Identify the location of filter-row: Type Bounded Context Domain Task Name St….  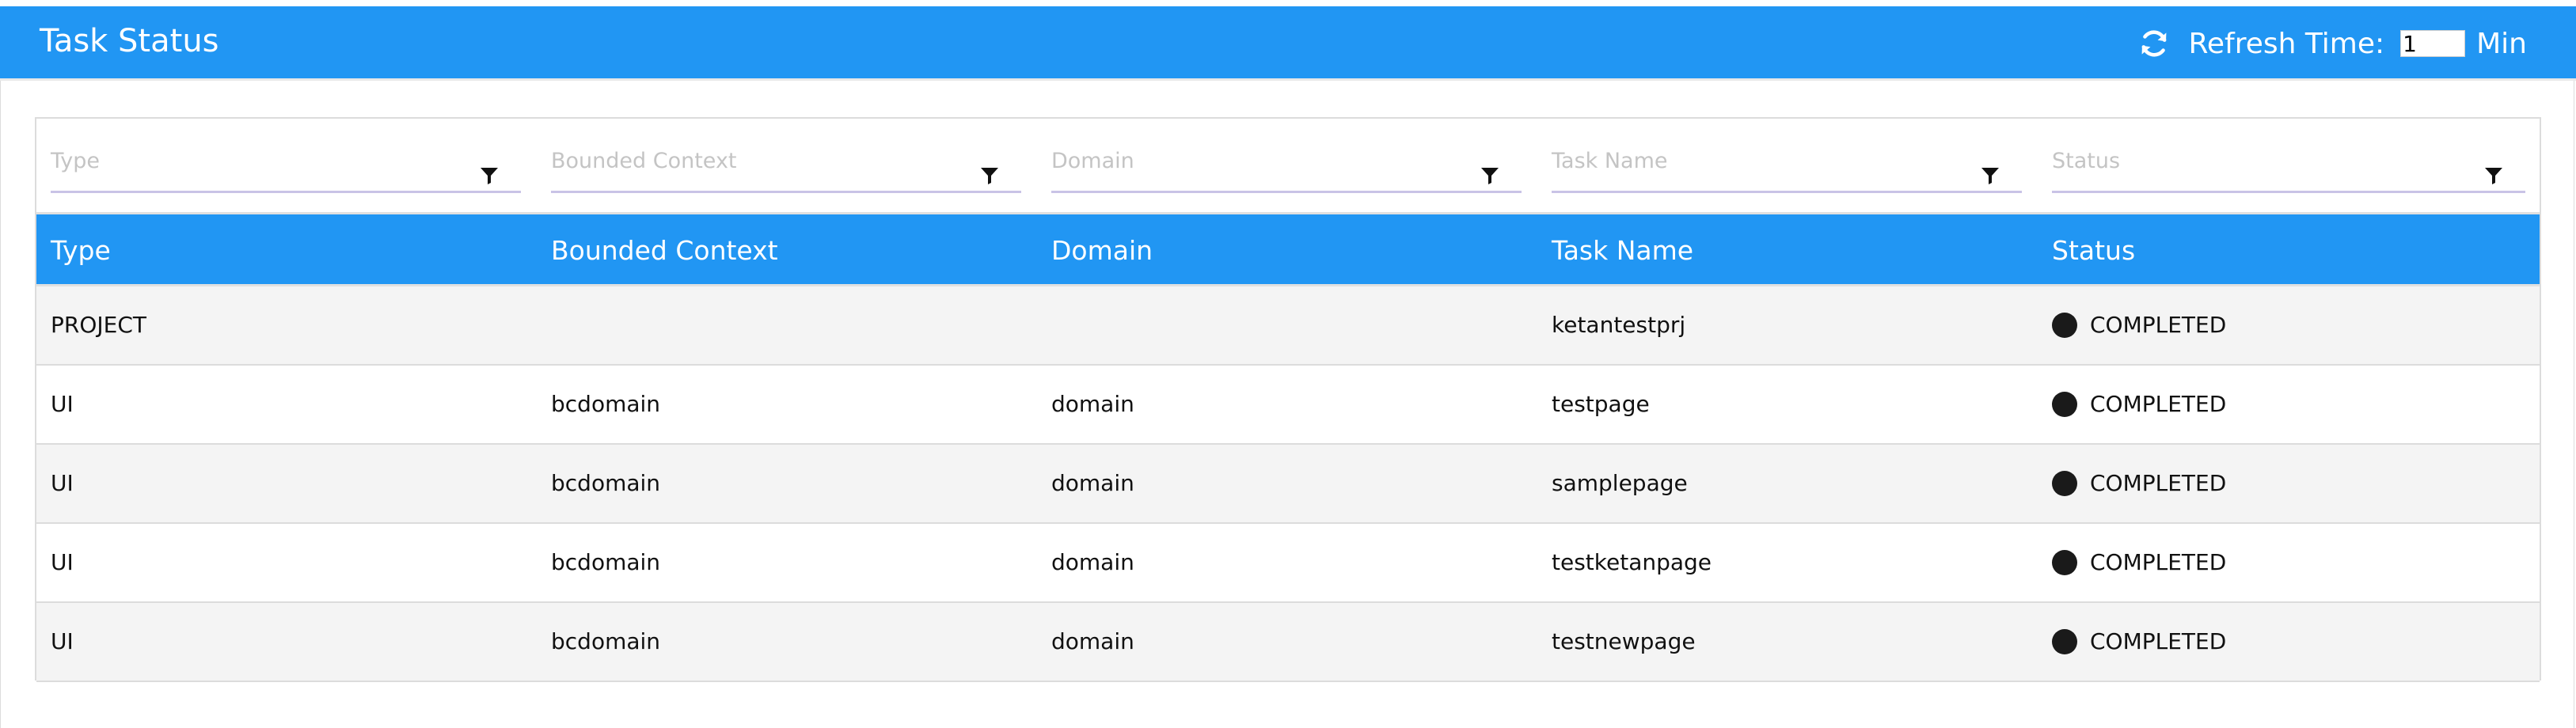
(1288, 165).